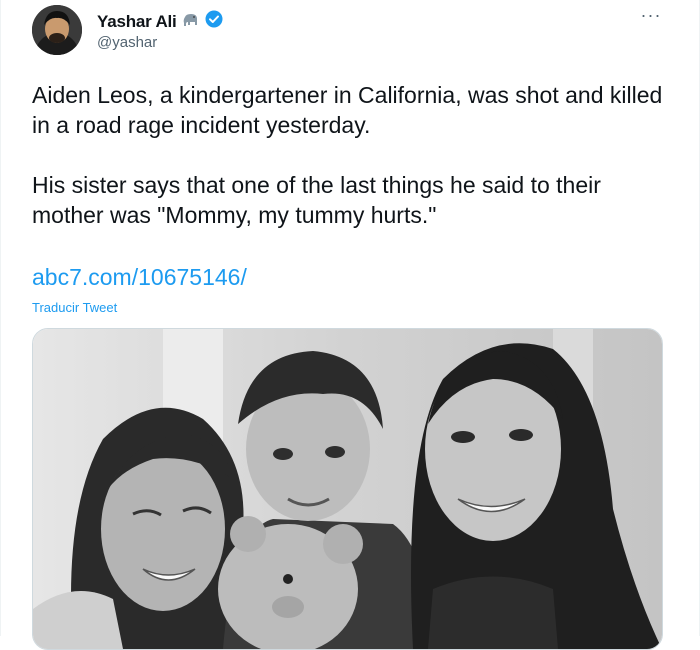 The height and width of the screenshot is (650, 700). What do you see at coordinates (191, 22) in the screenshot?
I see `elephant-emoji-icon` at bounding box center [191, 22].